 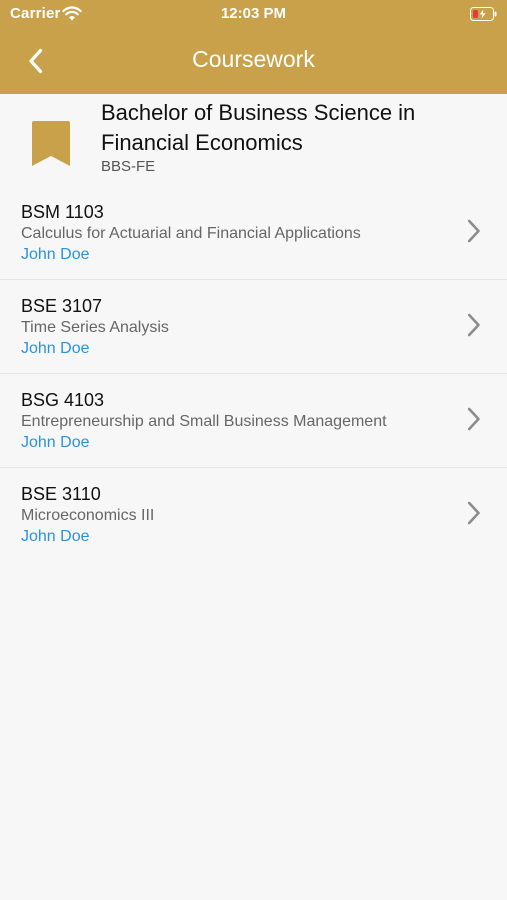 I want to click on navigation-bar: Coursework, so click(x=253, y=61).